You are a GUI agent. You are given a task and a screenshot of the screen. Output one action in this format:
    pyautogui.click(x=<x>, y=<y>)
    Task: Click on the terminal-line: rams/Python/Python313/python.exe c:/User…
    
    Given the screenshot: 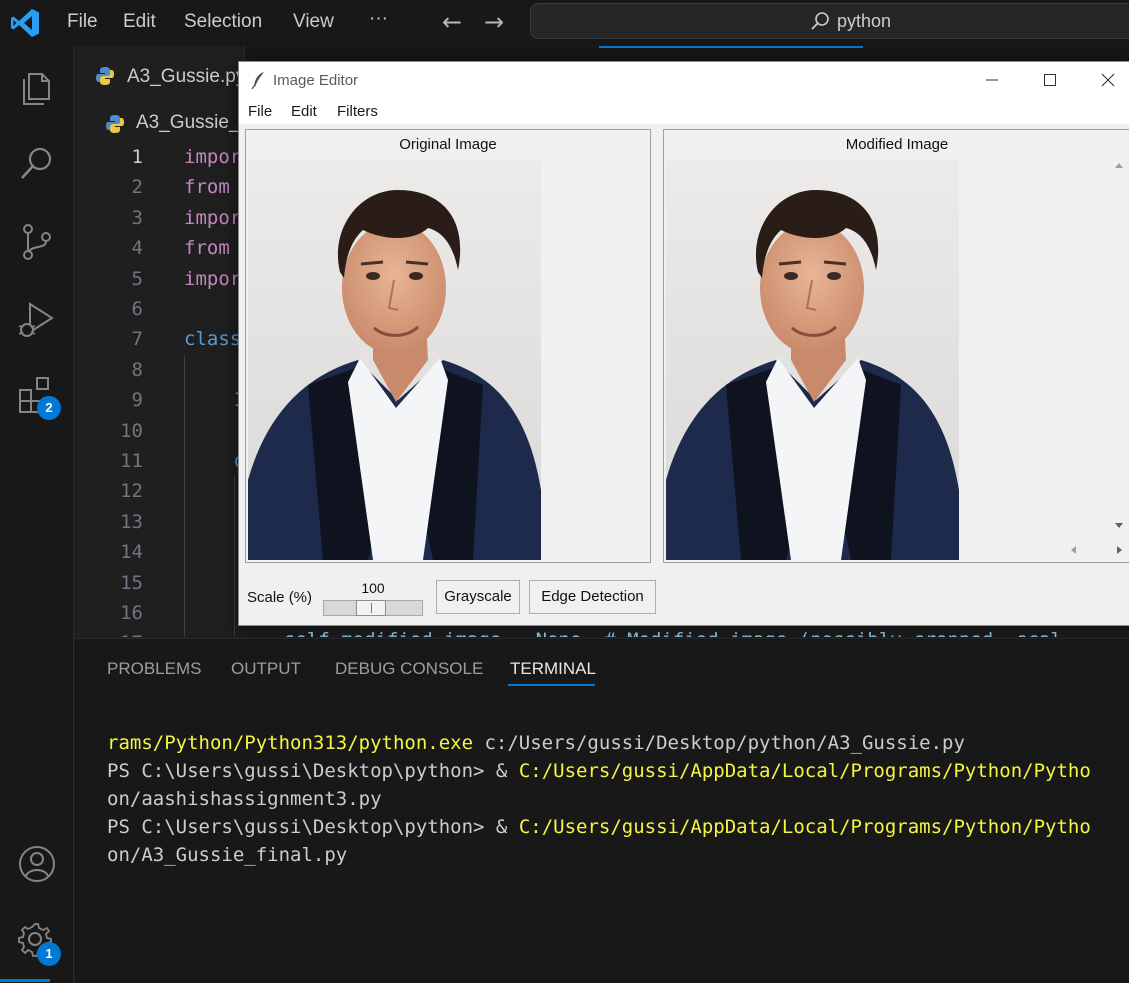 What is the action you would take?
    pyautogui.click(x=536, y=743)
    